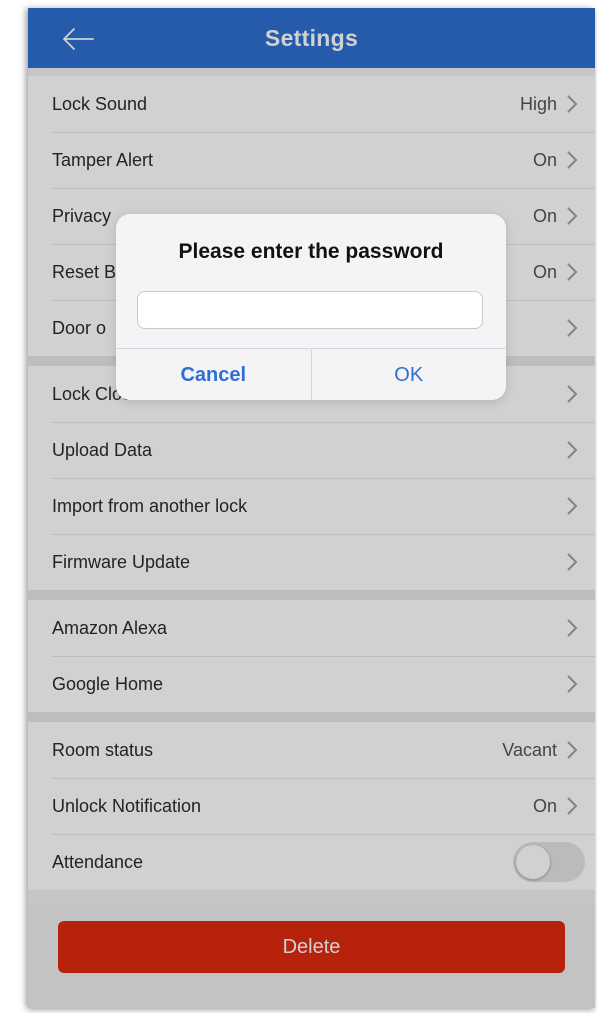 The width and height of the screenshot is (597, 1013). I want to click on cancel-button: Cancel, so click(214, 374).